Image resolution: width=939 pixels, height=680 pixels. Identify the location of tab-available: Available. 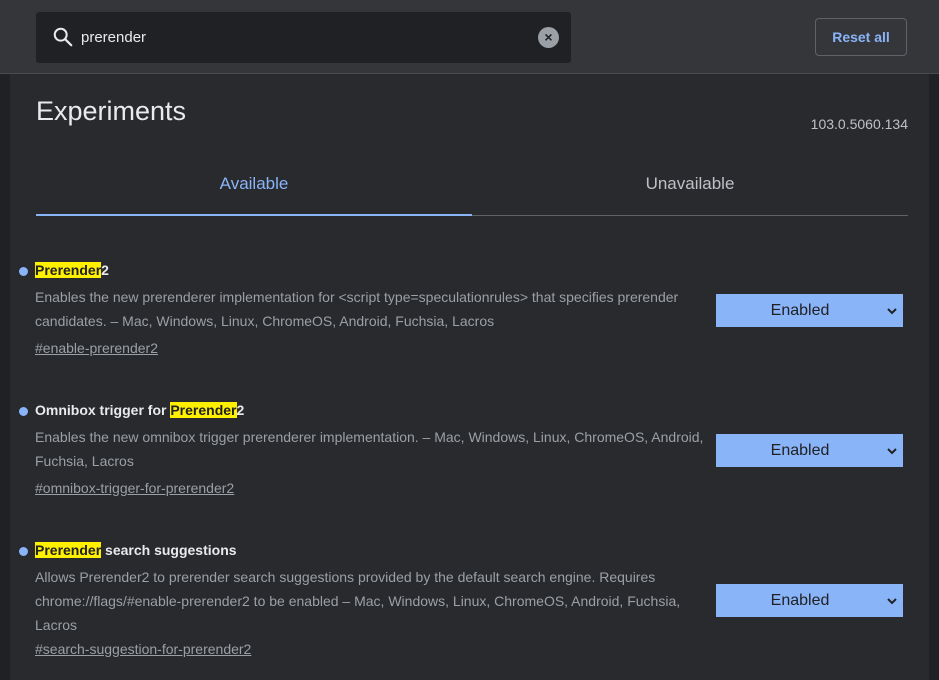
(254, 184).